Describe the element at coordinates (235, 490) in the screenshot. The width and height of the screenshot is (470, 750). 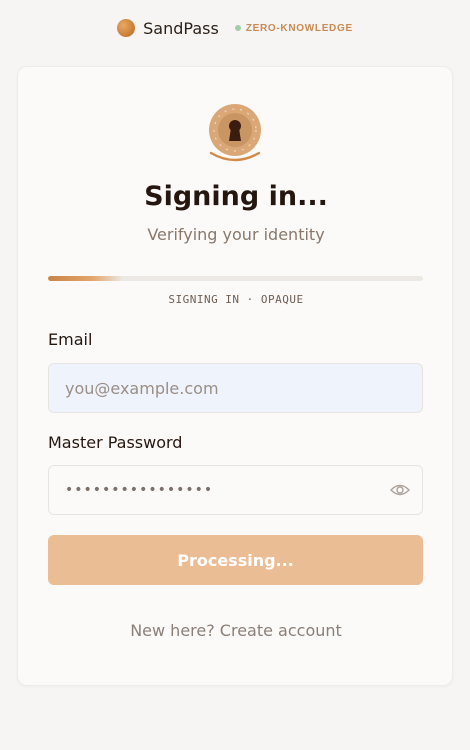
I see `password-field` at that location.